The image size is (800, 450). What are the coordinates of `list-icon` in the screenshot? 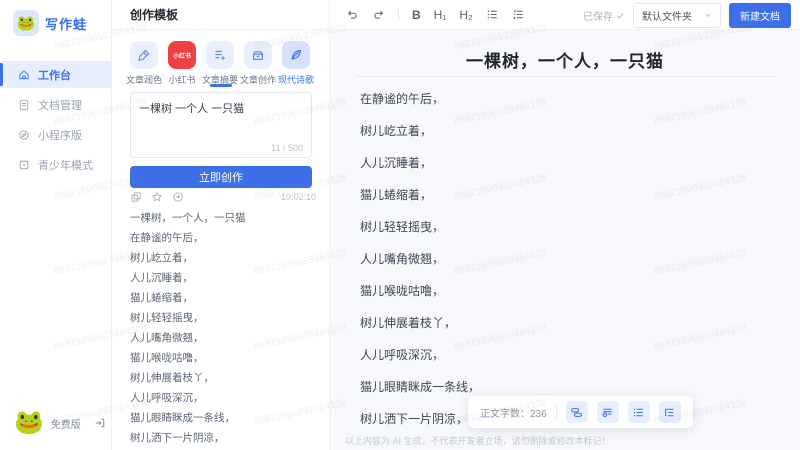 It's located at (639, 412).